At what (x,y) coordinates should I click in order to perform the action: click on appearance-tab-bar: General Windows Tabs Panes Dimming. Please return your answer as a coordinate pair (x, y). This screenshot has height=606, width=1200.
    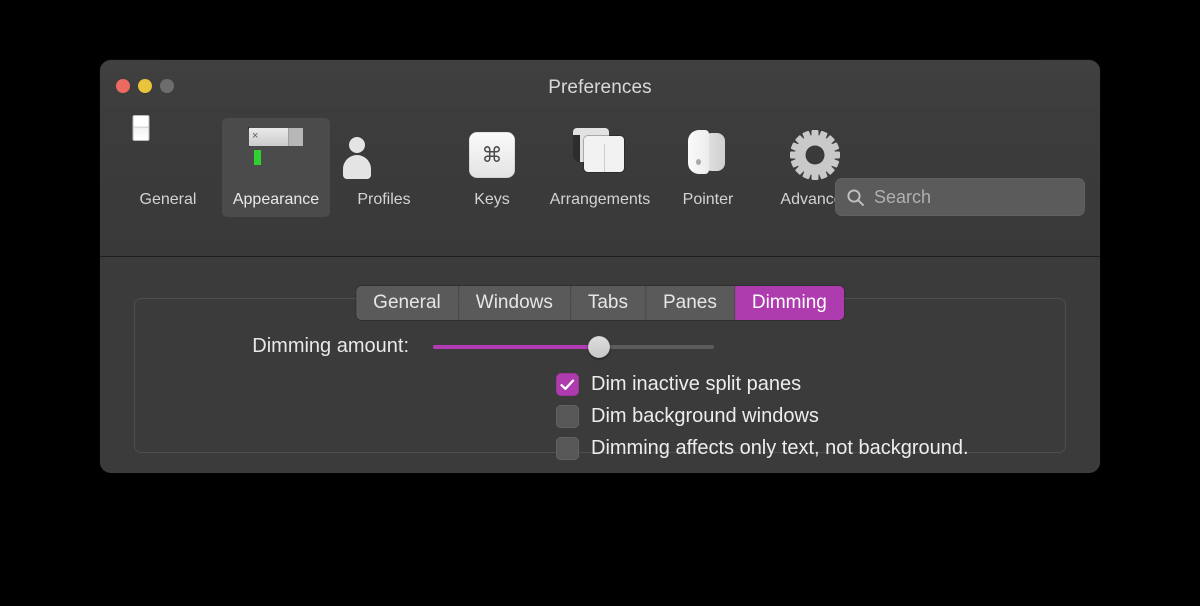
    Looking at the image, I should click on (600, 303).